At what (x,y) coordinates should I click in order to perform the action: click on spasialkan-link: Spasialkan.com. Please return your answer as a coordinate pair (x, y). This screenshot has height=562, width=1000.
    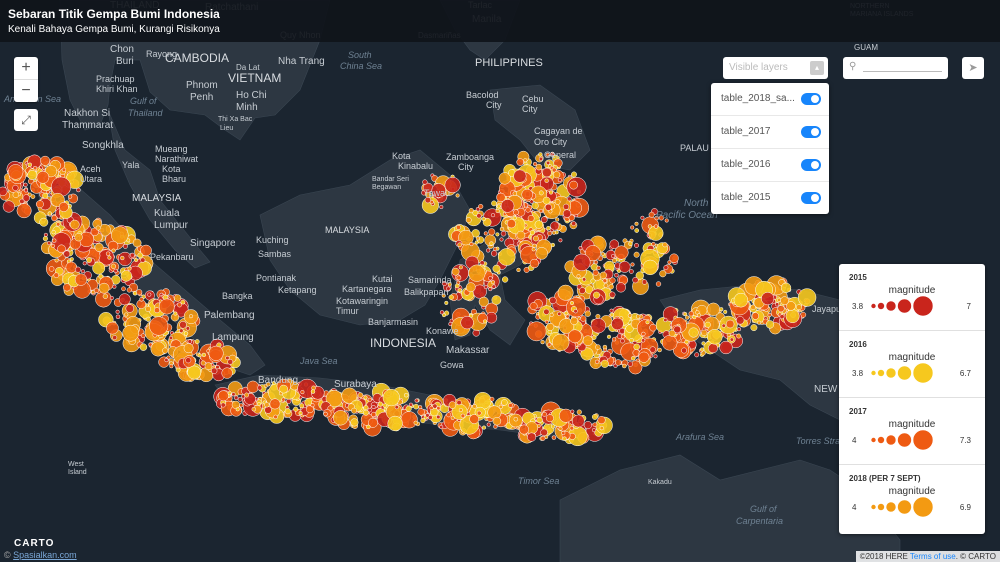
    Looking at the image, I should click on (45, 555).